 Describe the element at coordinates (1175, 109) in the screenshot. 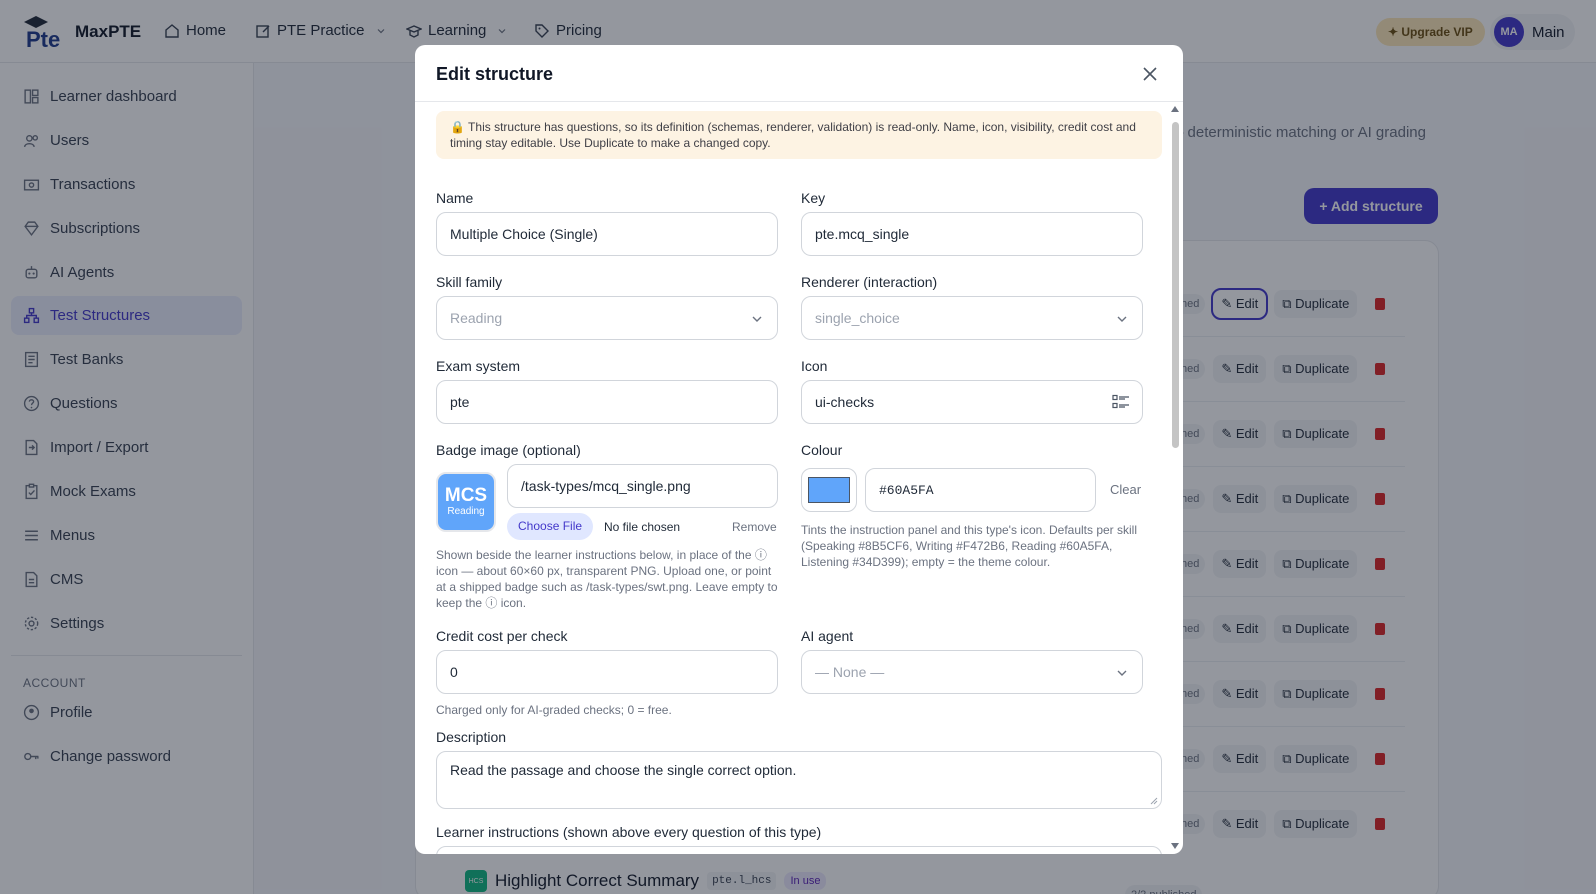

I see `scroll-up-icon` at that location.